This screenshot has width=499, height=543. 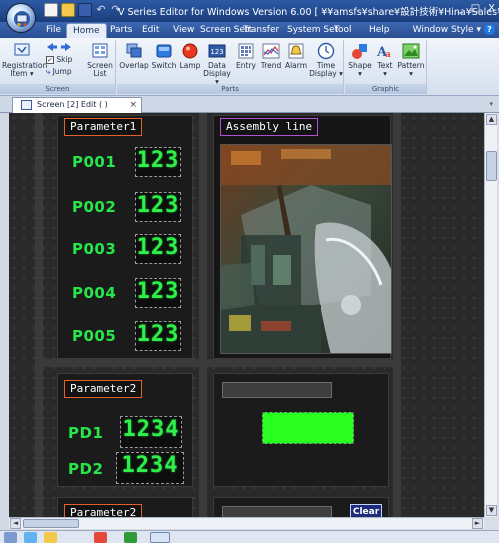 I want to click on screen-icon, so click(x=26, y=105).